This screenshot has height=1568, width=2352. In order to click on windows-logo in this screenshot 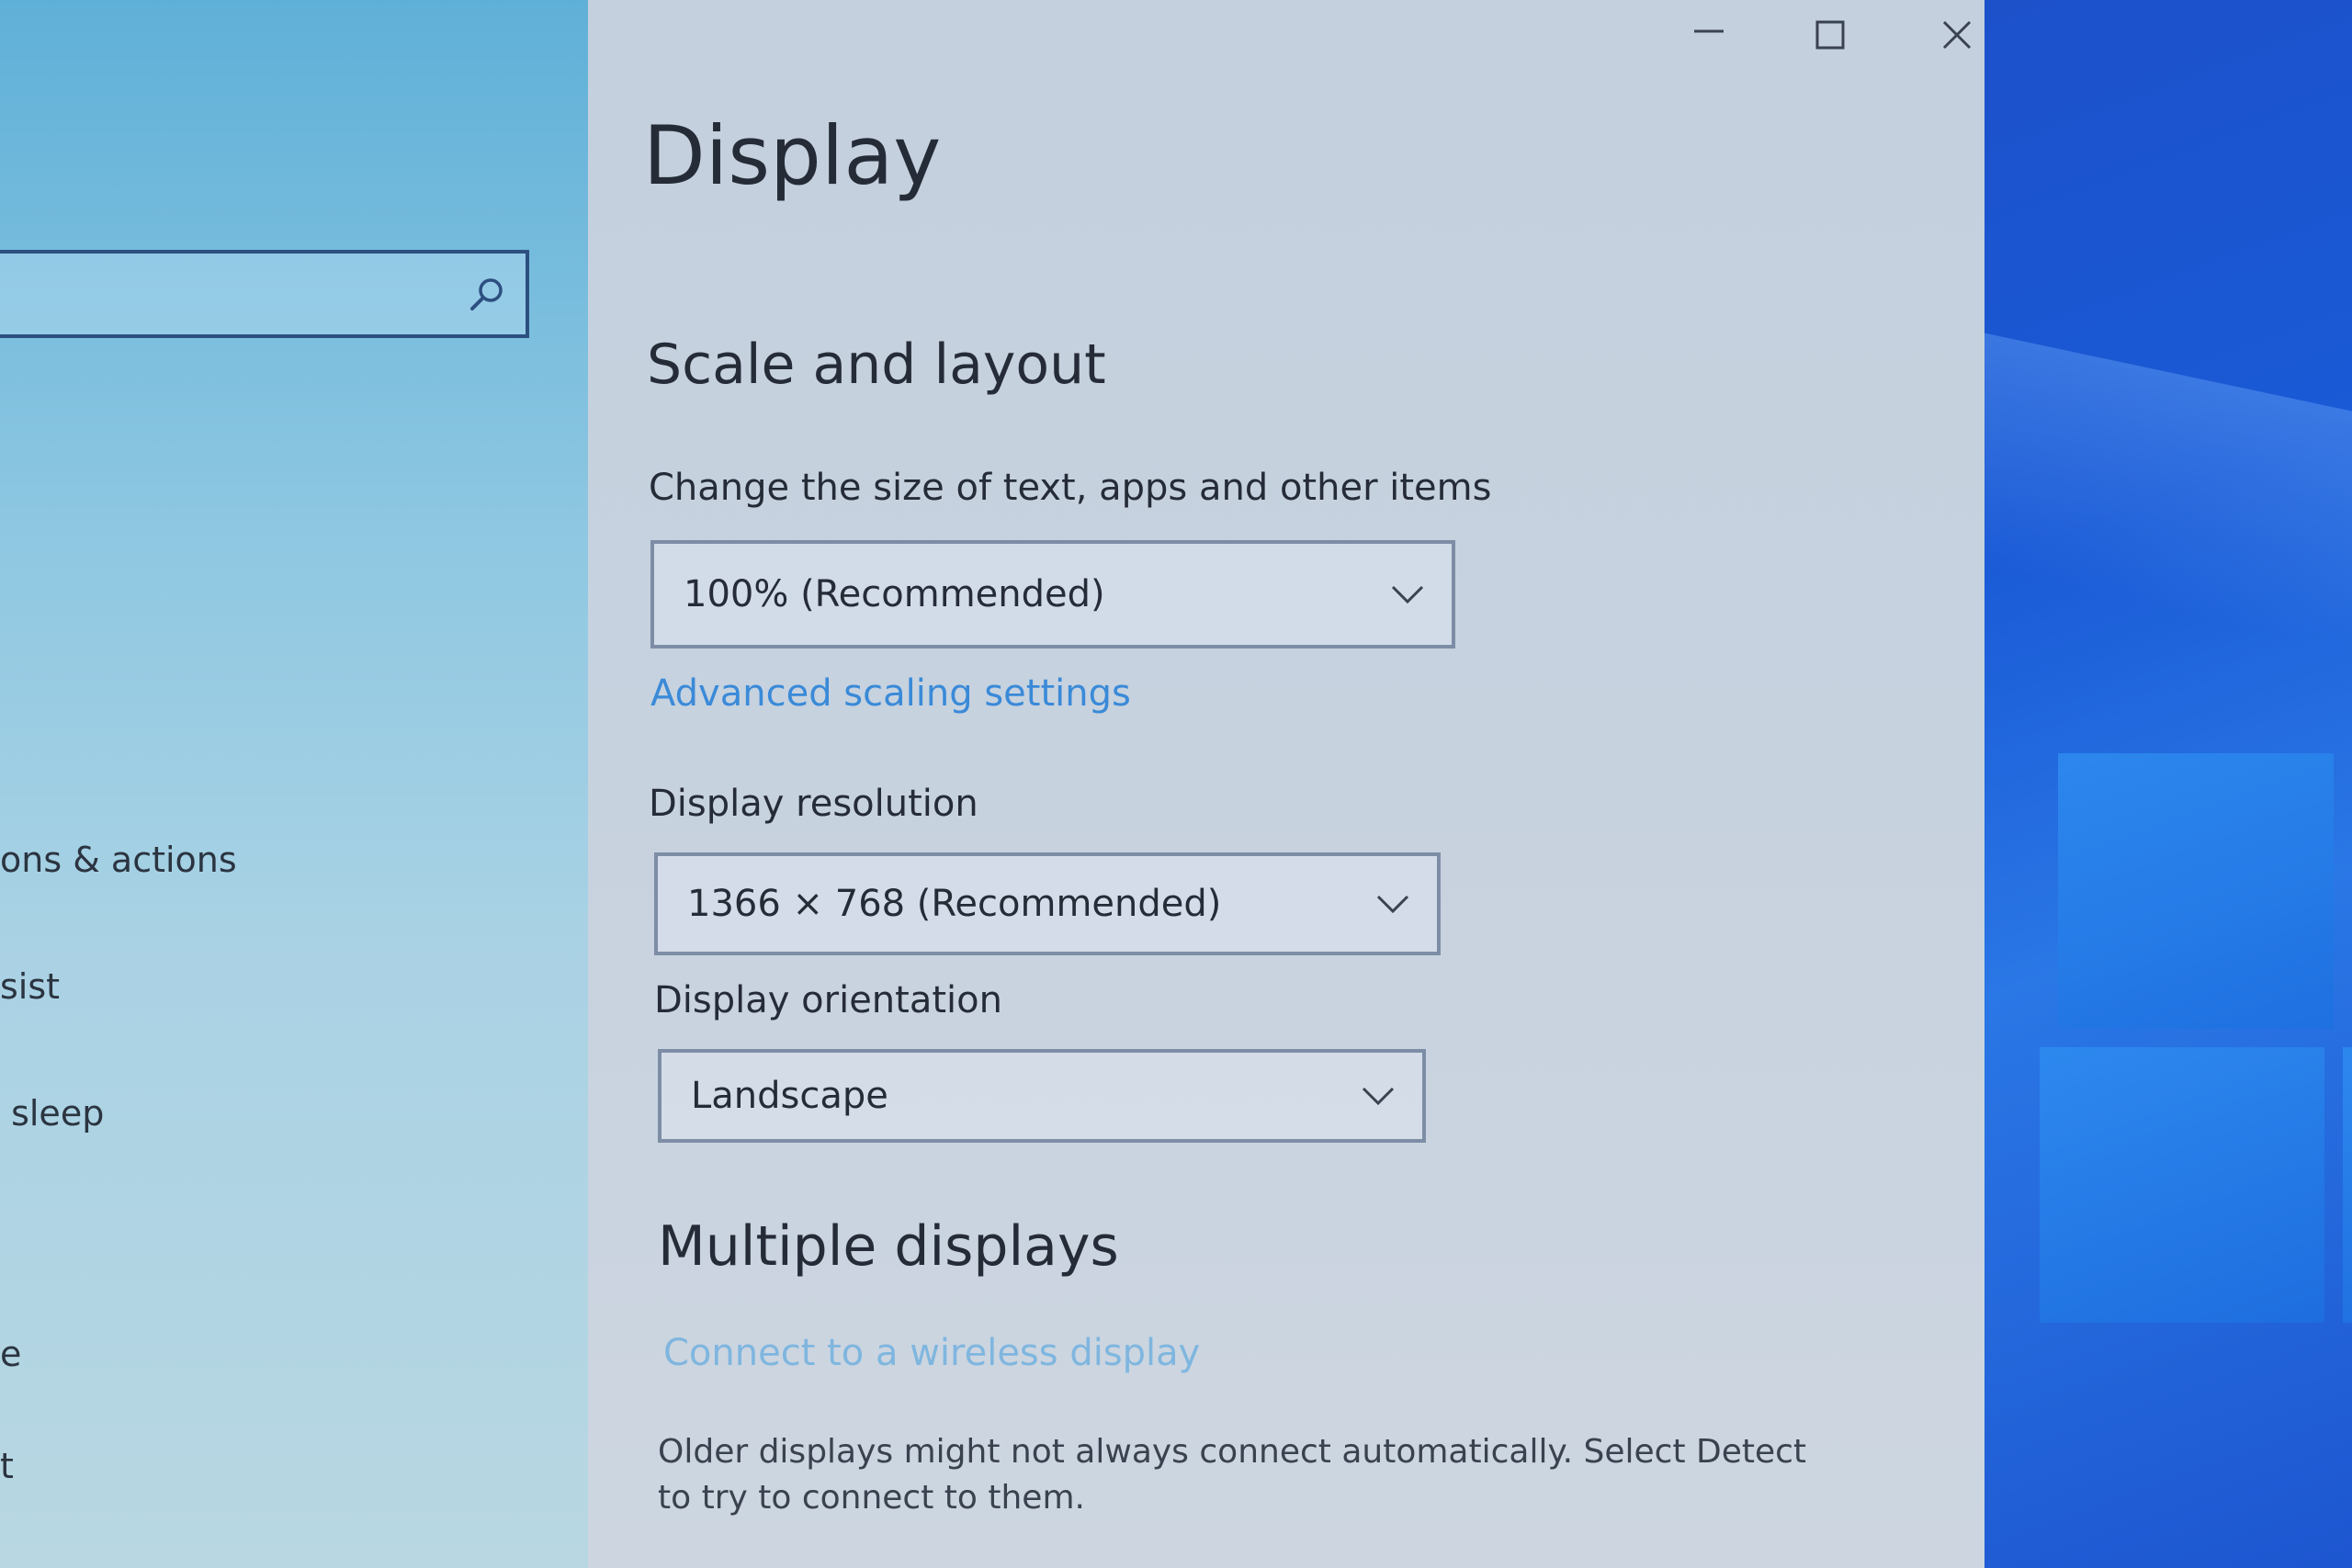, I will do `click(2150, 1139)`.